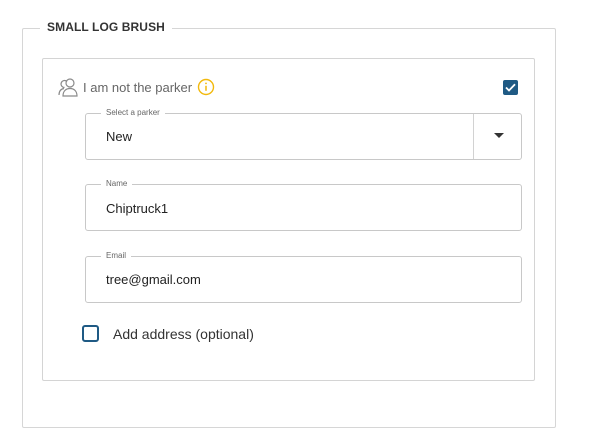  I want to click on select-parker-label: Select a parker, so click(133, 113).